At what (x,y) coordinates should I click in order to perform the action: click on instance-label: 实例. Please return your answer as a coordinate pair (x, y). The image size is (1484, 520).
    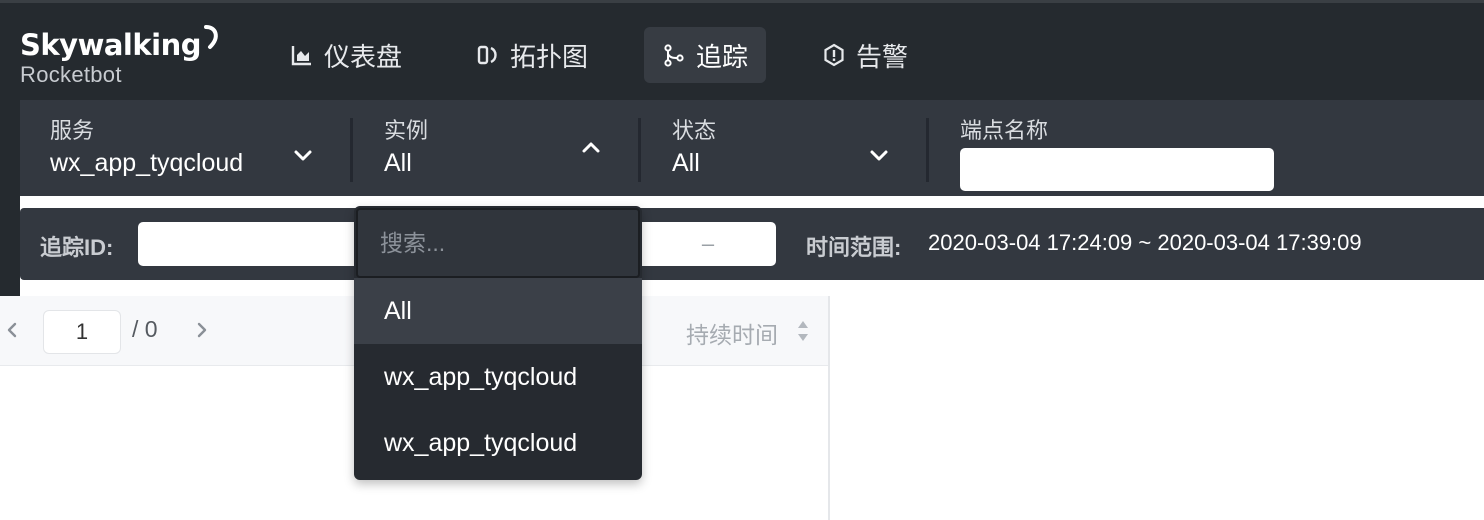
    Looking at the image, I should click on (406, 130).